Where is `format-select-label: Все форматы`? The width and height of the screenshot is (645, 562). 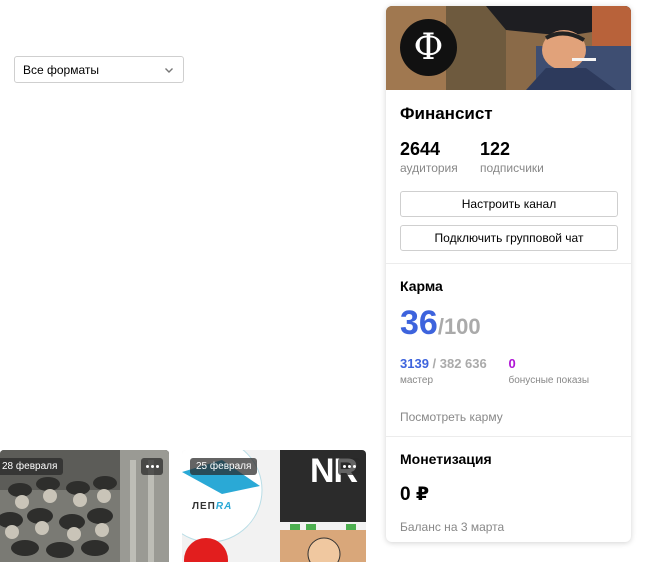
format-select-label: Все форматы is located at coordinates (61, 69).